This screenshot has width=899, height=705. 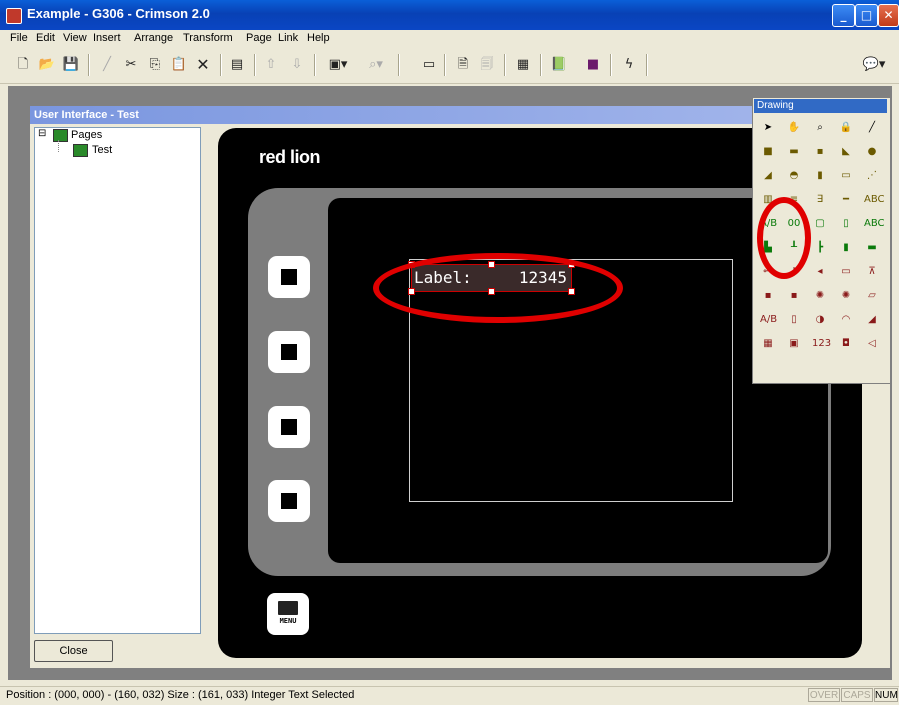 I want to click on palette-tool-29: ▬, so click(x=872, y=248).